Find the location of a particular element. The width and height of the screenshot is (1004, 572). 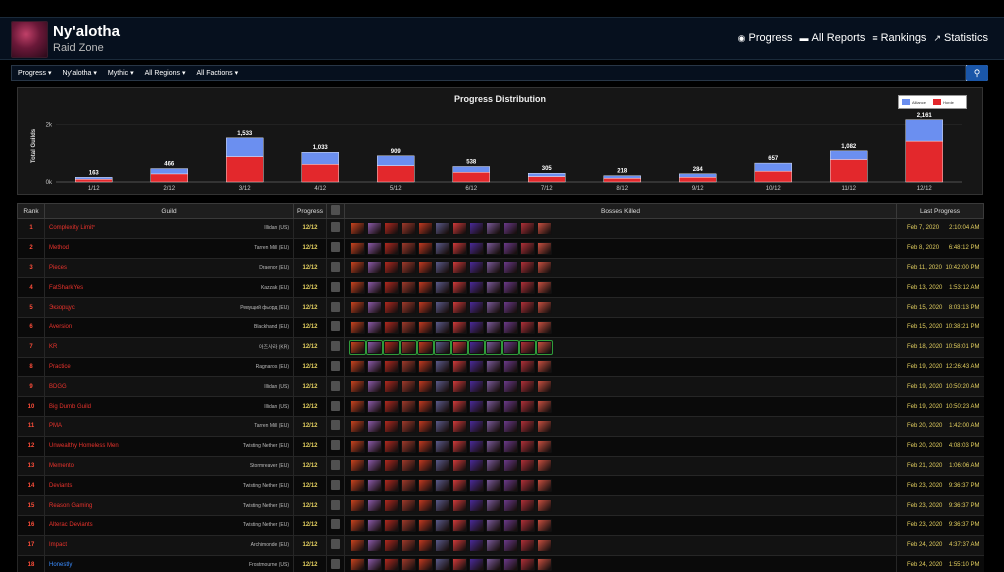

guild-name-link: Экзорцус is located at coordinates (62, 308).